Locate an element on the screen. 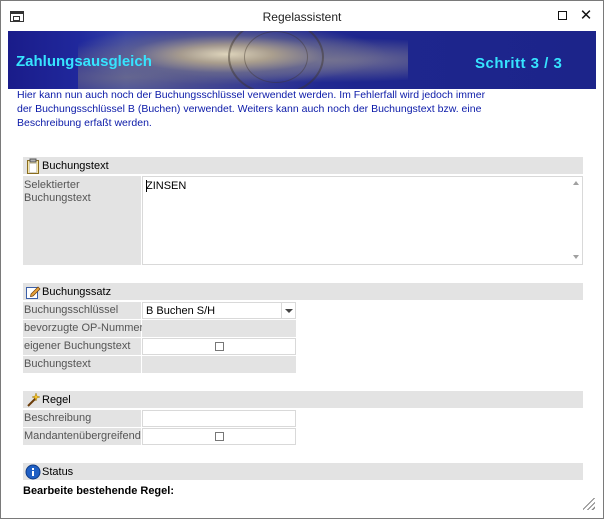  buchungsschluessel-select: B Buchen S/H is located at coordinates (219, 310).